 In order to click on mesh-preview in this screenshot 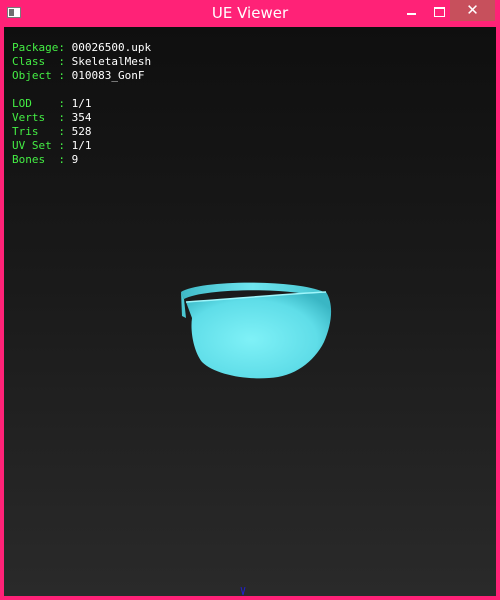, I will do `click(259, 347)`.